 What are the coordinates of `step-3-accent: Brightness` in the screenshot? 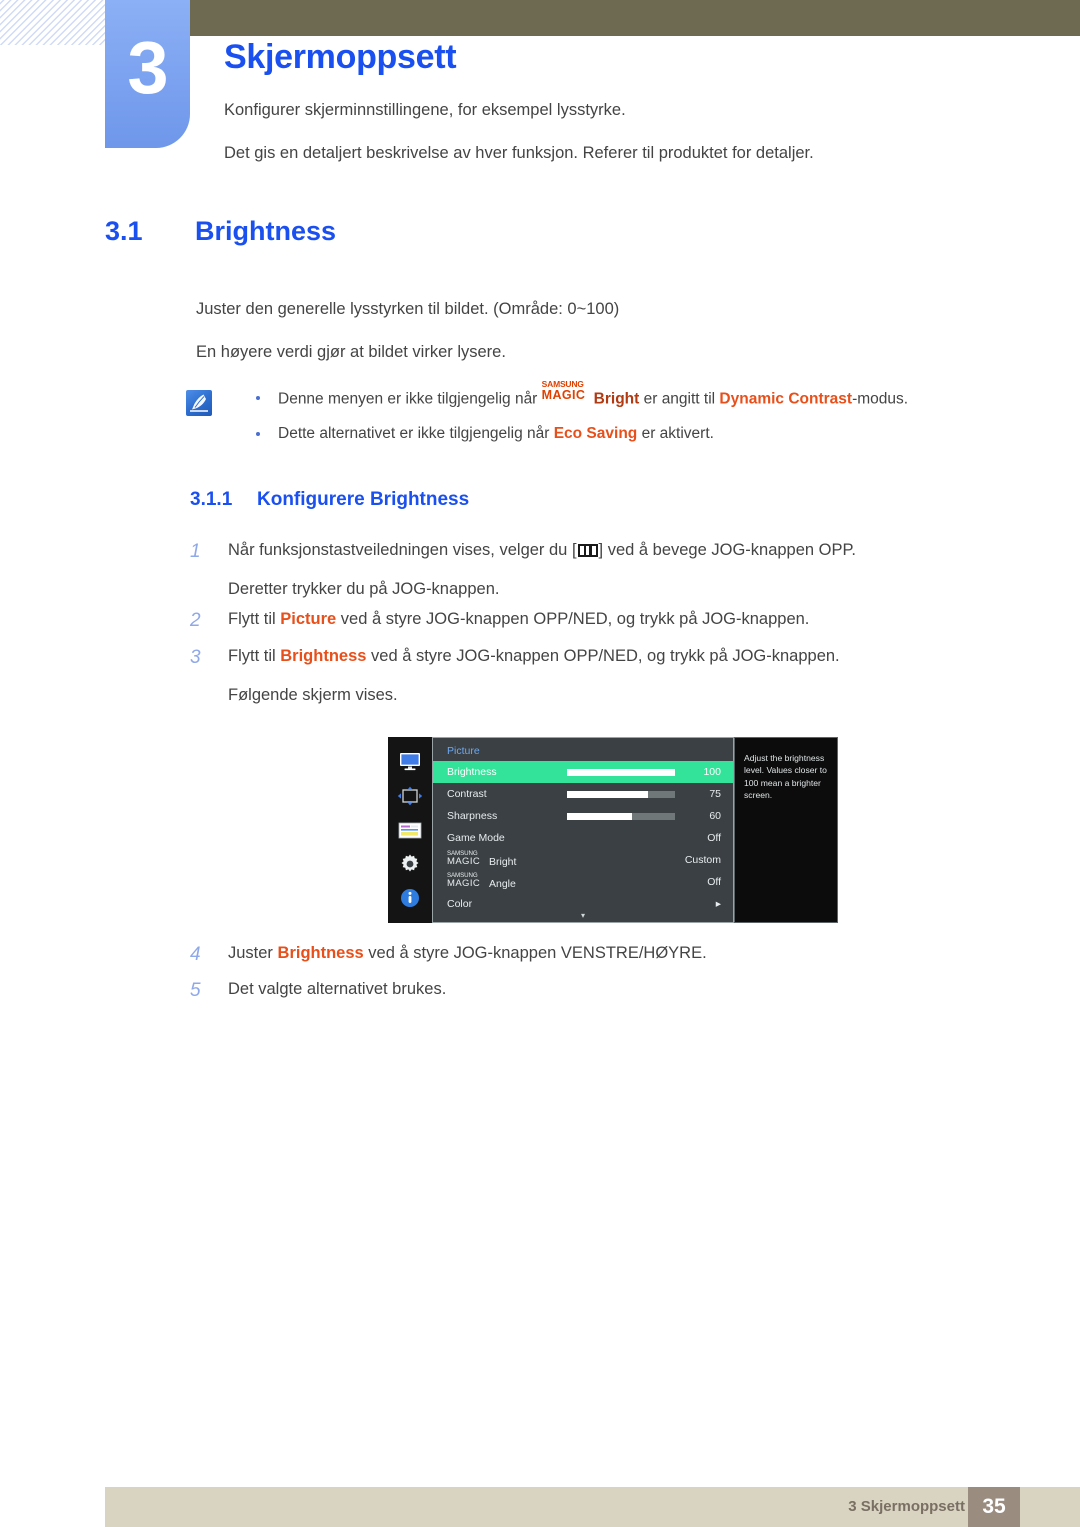 It's located at (323, 656).